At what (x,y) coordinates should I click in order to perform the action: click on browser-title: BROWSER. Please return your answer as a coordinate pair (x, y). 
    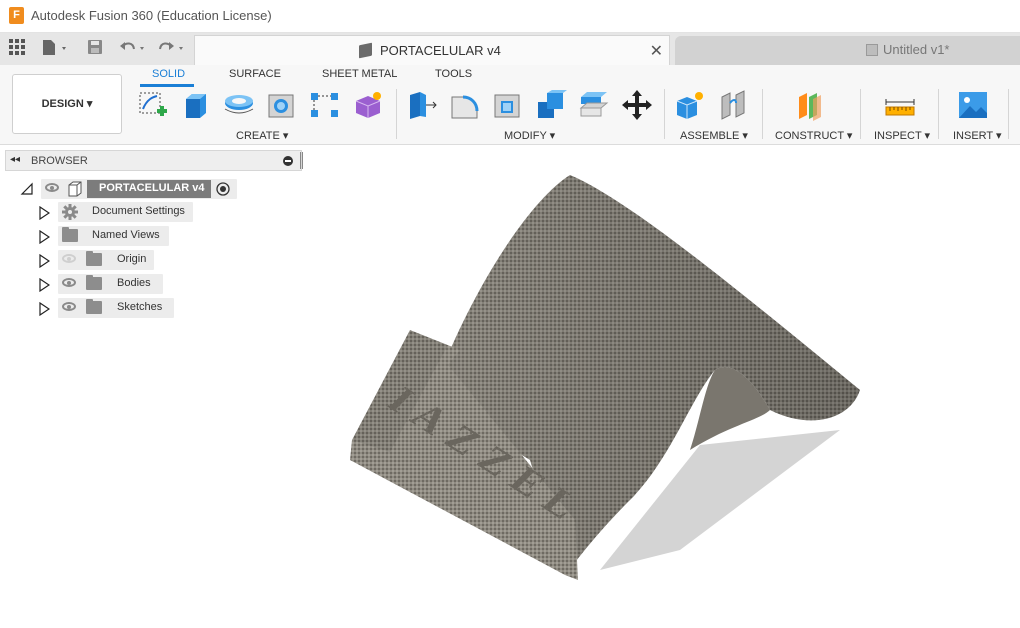
    Looking at the image, I should click on (59, 161).